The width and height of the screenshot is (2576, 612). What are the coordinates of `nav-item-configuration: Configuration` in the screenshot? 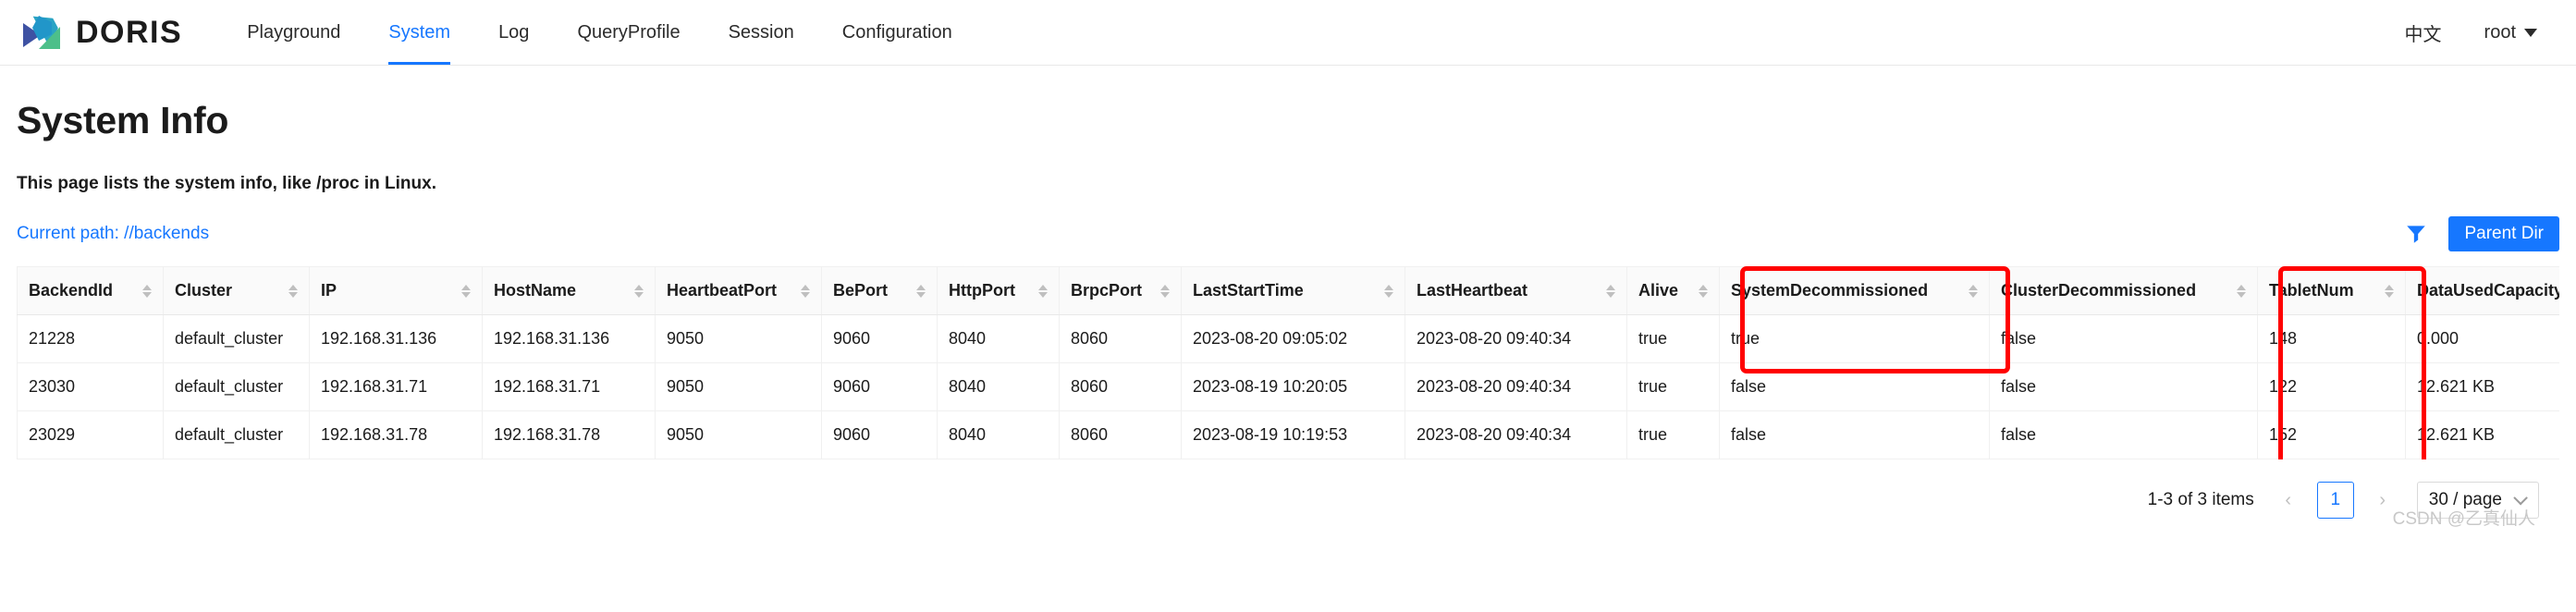 It's located at (897, 32).